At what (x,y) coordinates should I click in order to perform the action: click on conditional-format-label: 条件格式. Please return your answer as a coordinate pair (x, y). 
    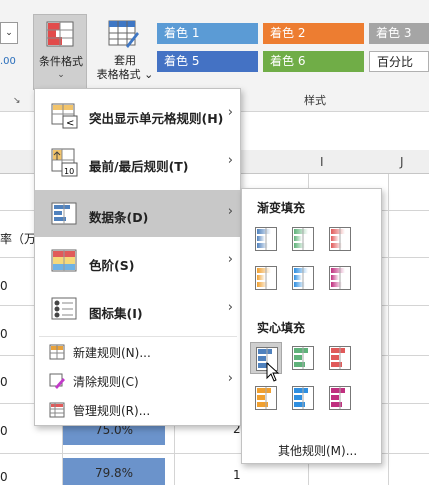
    Looking at the image, I should click on (61, 61).